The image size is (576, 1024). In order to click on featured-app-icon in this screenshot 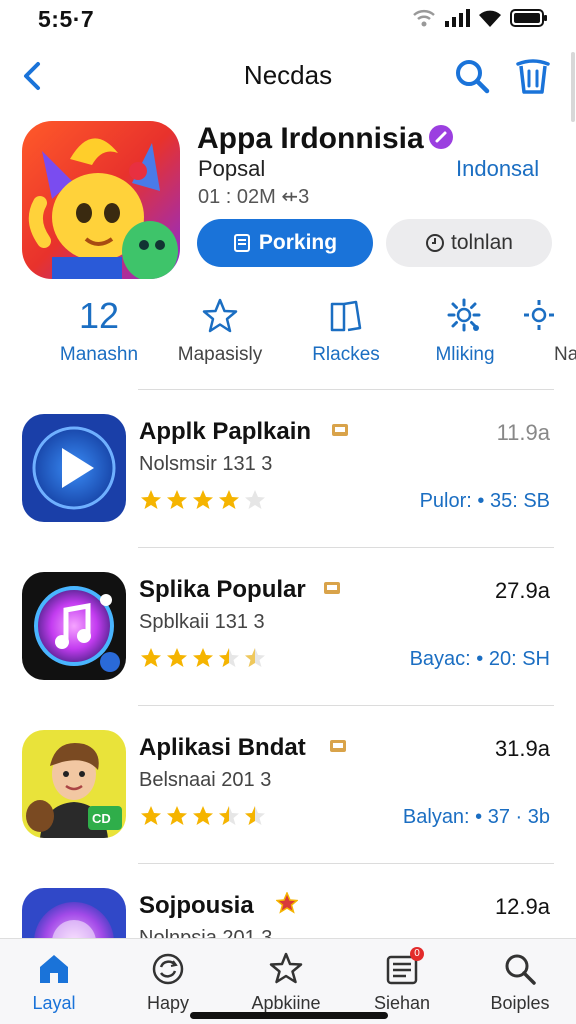, I will do `click(101, 200)`.